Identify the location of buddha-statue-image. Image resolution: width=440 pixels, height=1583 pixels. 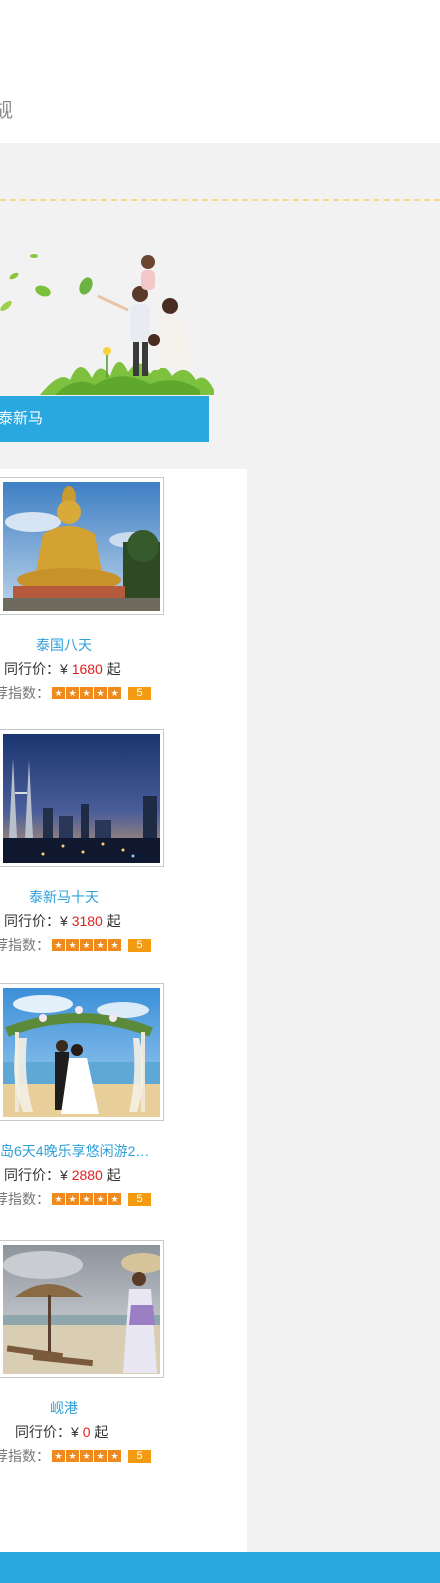
(81, 546).